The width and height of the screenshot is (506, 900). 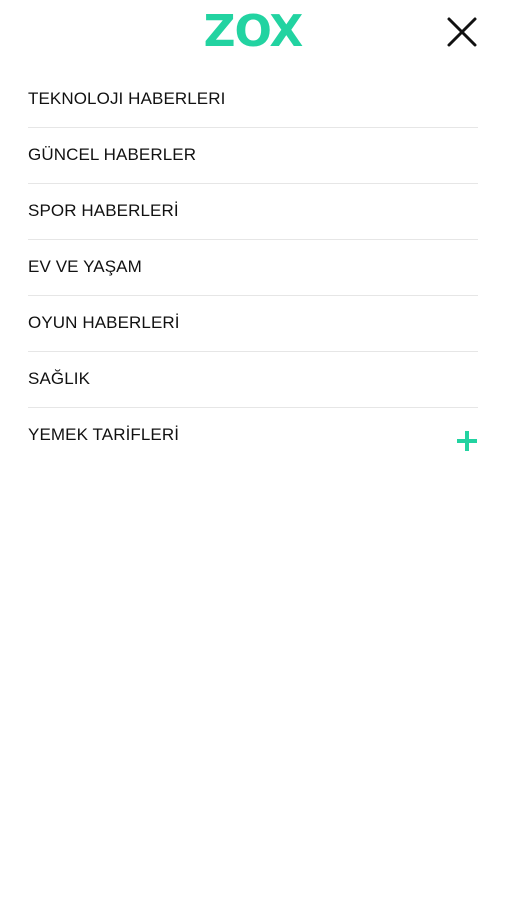 What do you see at coordinates (104, 322) in the screenshot?
I see `menu-item-label: OYUN HABERLERİ` at bounding box center [104, 322].